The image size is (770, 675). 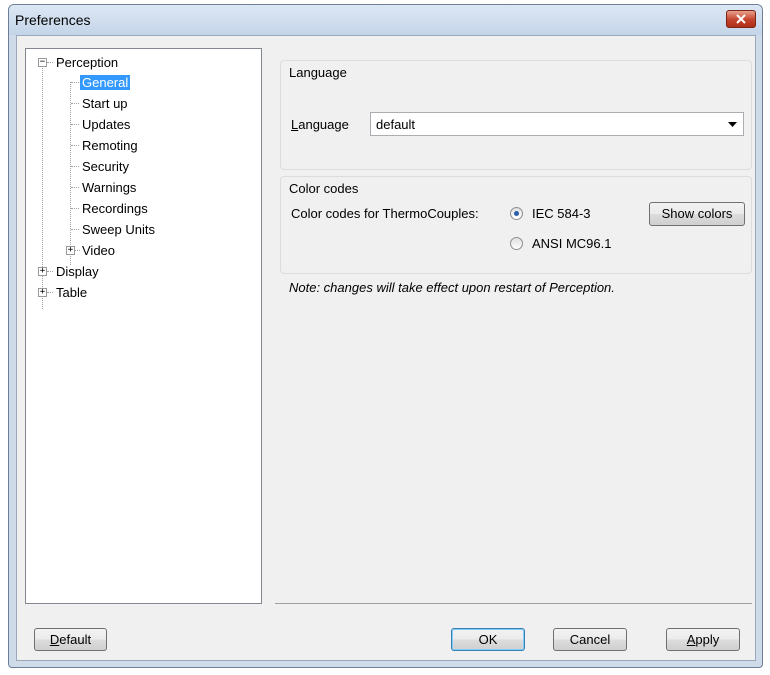 I want to click on language-group: Language Language default, so click(x=516, y=115).